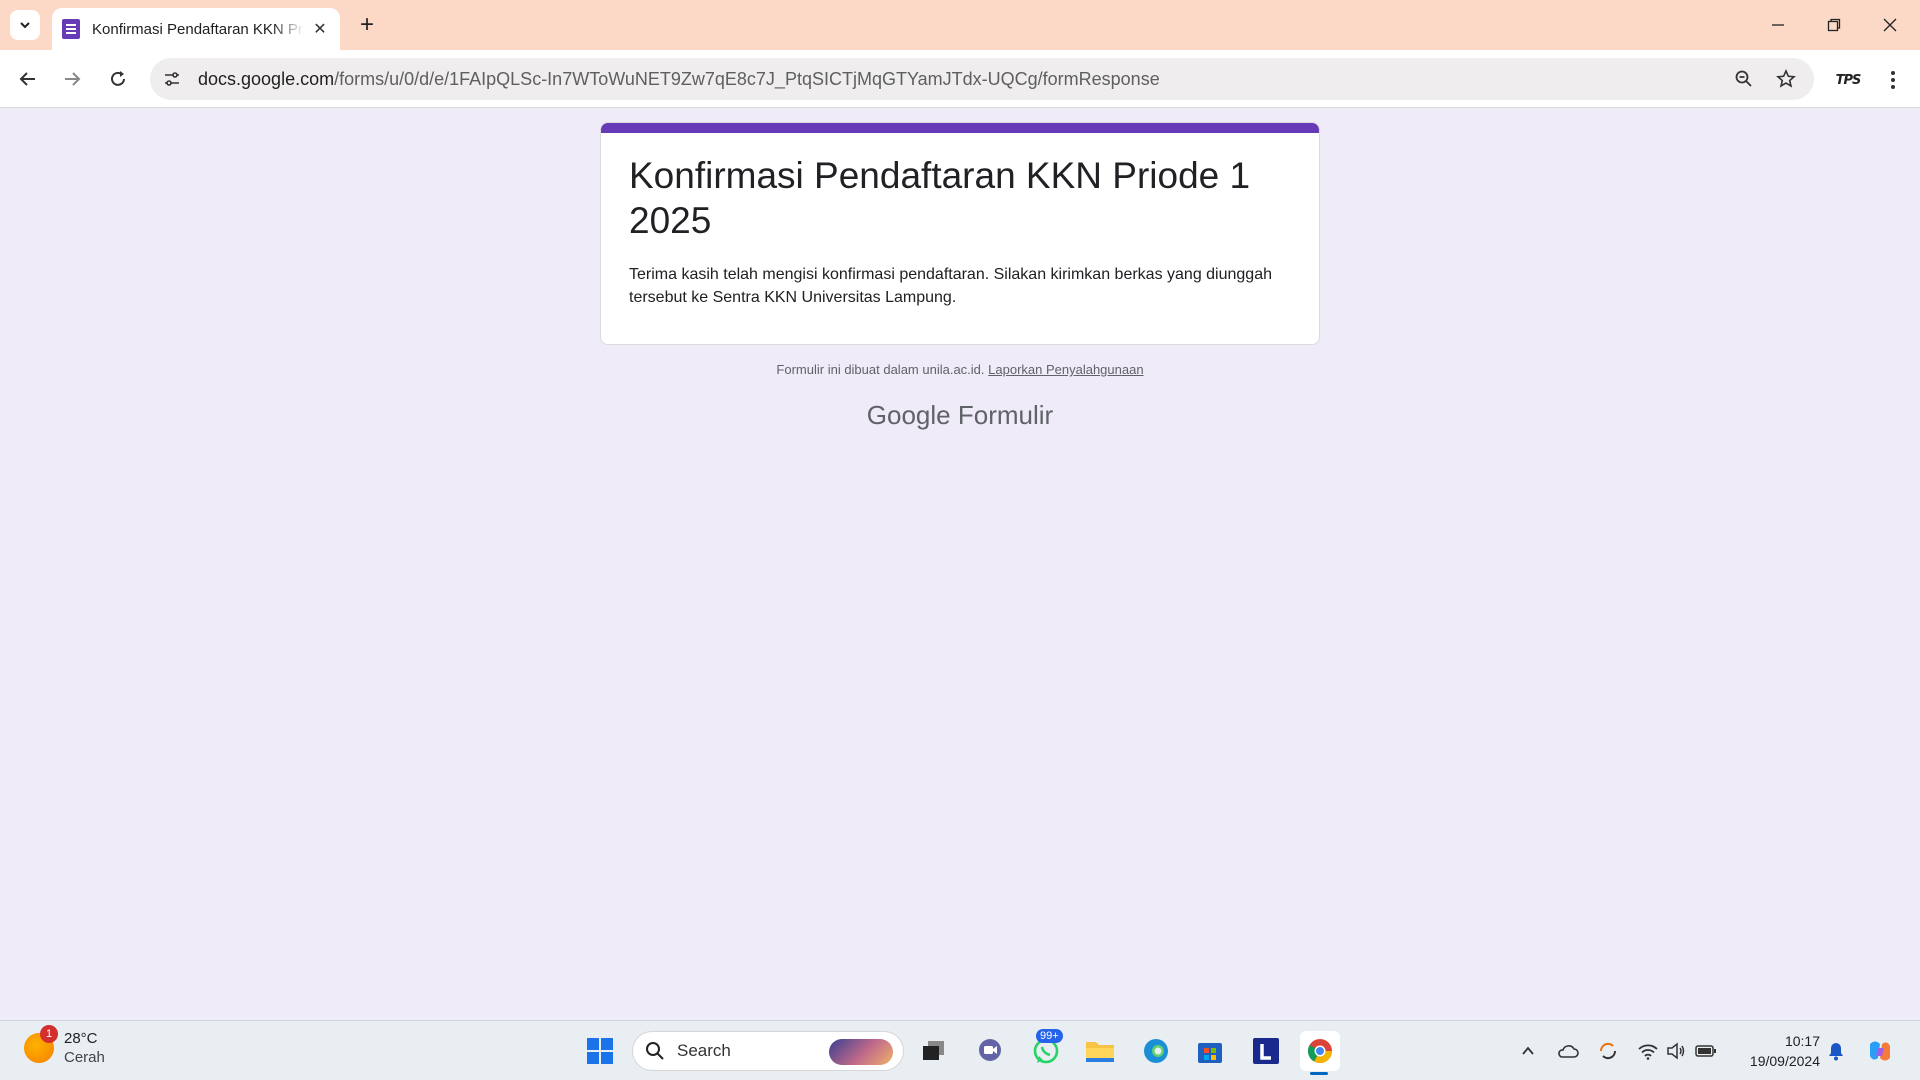 This screenshot has height=1080, width=1920. Describe the element at coordinates (1775, 1051) in the screenshot. I see `system-clock: 10:17 19/09/2024` at that location.